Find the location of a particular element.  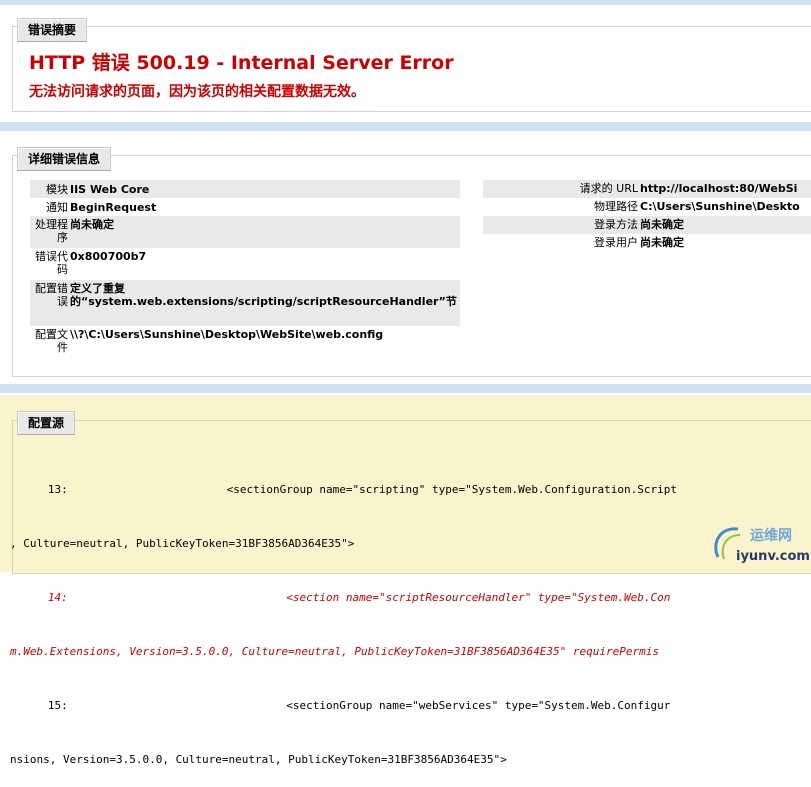

detail-row-module: 模块 IIS Web Core is located at coordinates (245, 189).